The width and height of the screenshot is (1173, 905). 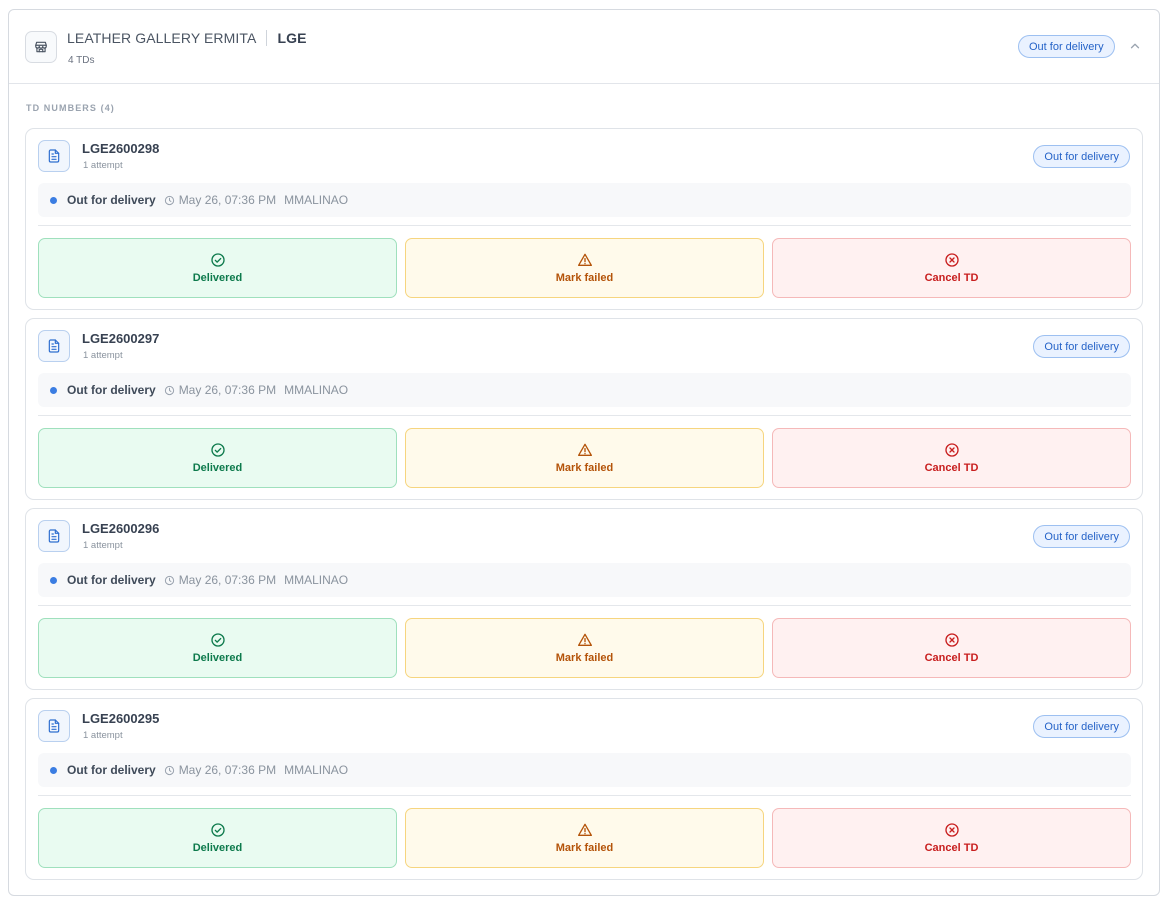 What do you see at coordinates (41, 47) in the screenshot?
I see `store-icon` at bounding box center [41, 47].